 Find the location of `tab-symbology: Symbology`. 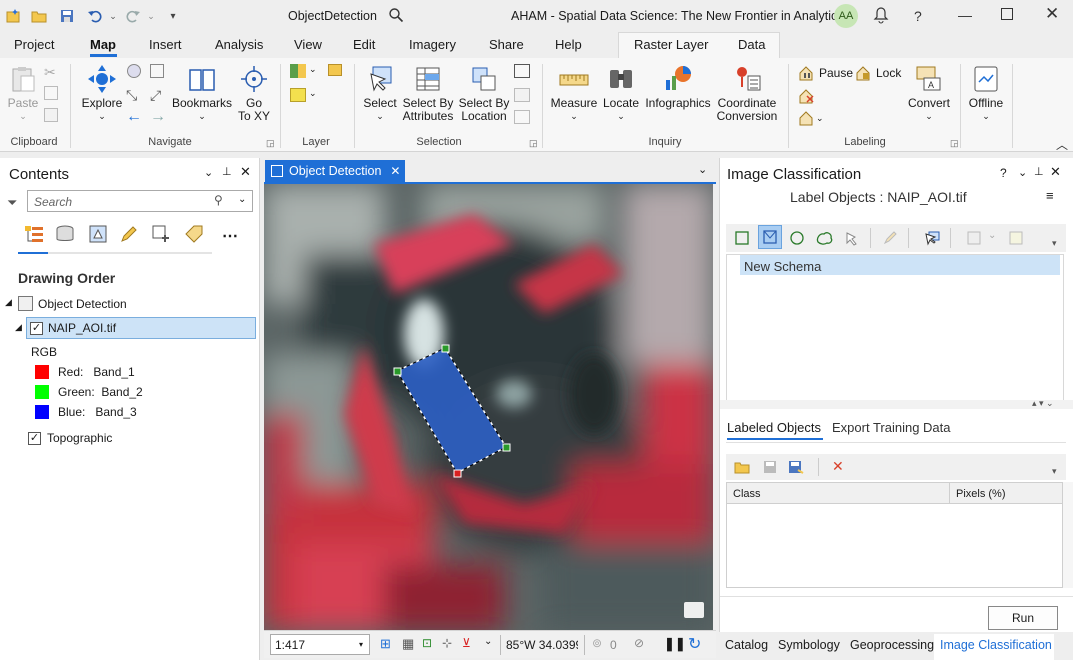

tab-symbology: Symbology is located at coordinates (809, 645).